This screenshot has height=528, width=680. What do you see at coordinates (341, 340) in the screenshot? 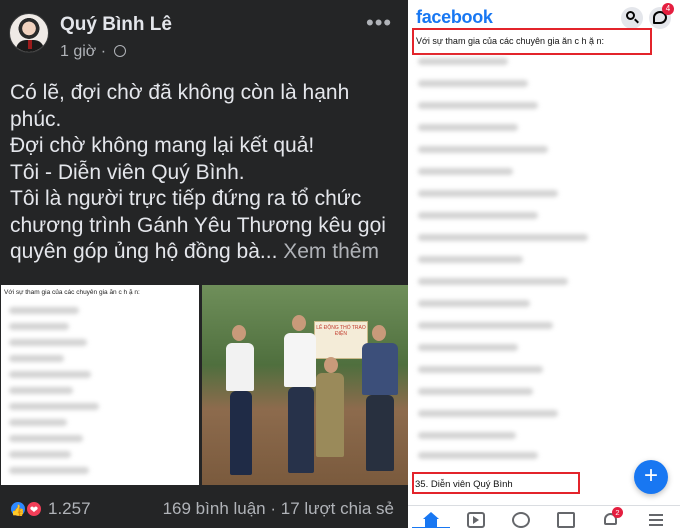
I see `event-banner: LỄ ĐỘNG THỔ TRAO ĐIỆN` at bounding box center [341, 340].